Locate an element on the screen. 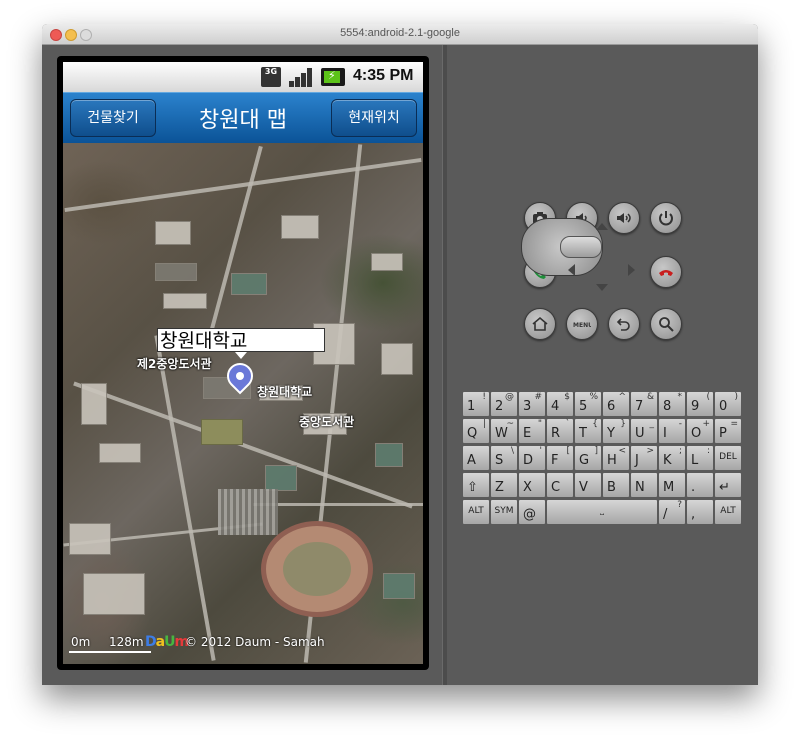 The width and height of the screenshot is (800, 744). key-p: P = is located at coordinates (728, 431).